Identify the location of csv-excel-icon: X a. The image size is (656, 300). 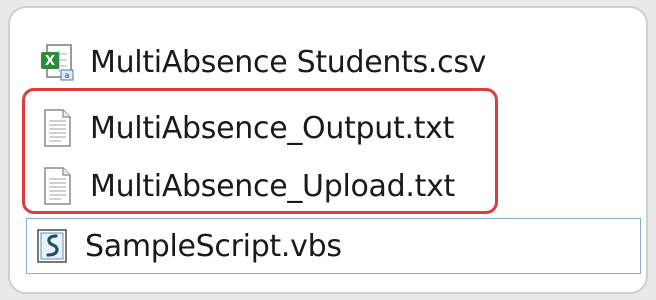
(57, 62).